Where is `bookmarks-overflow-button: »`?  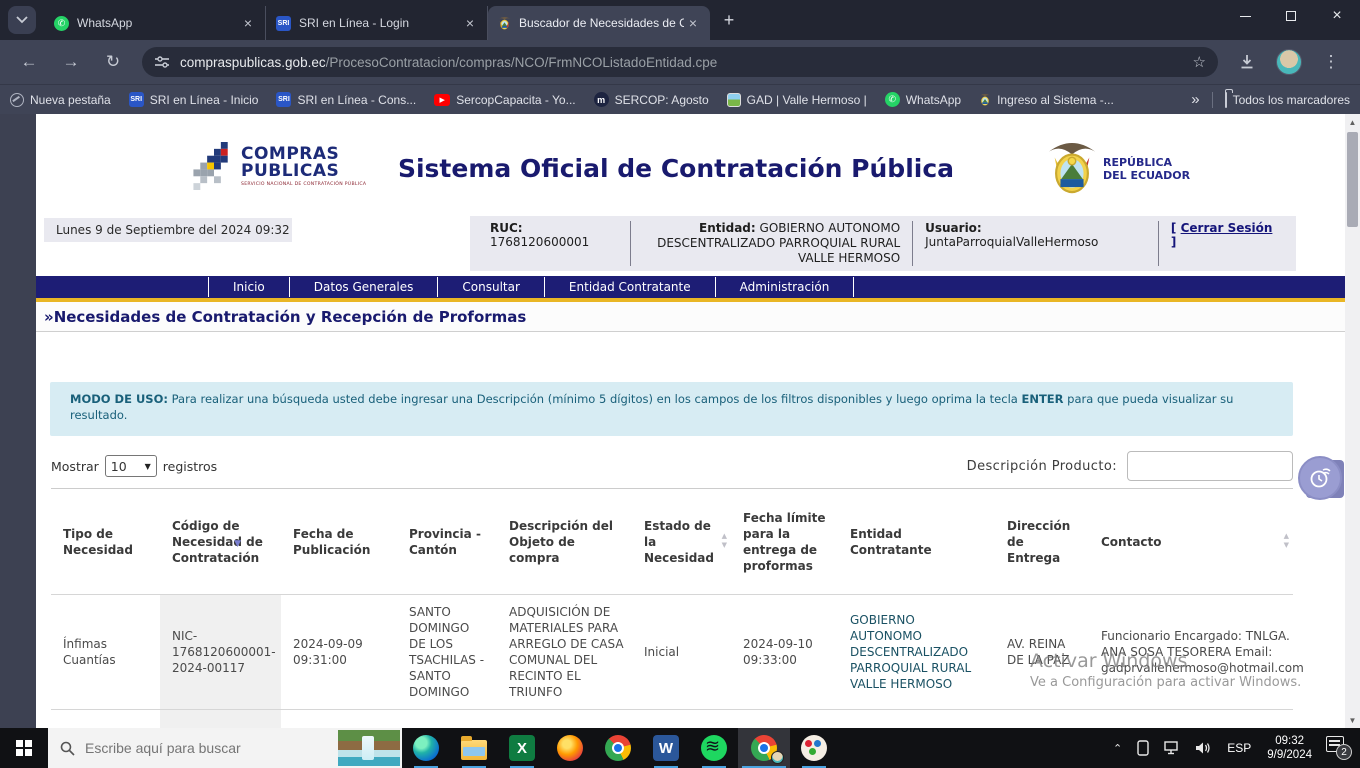
bookmarks-overflow-button: » is located at coordinates (1195, 99).